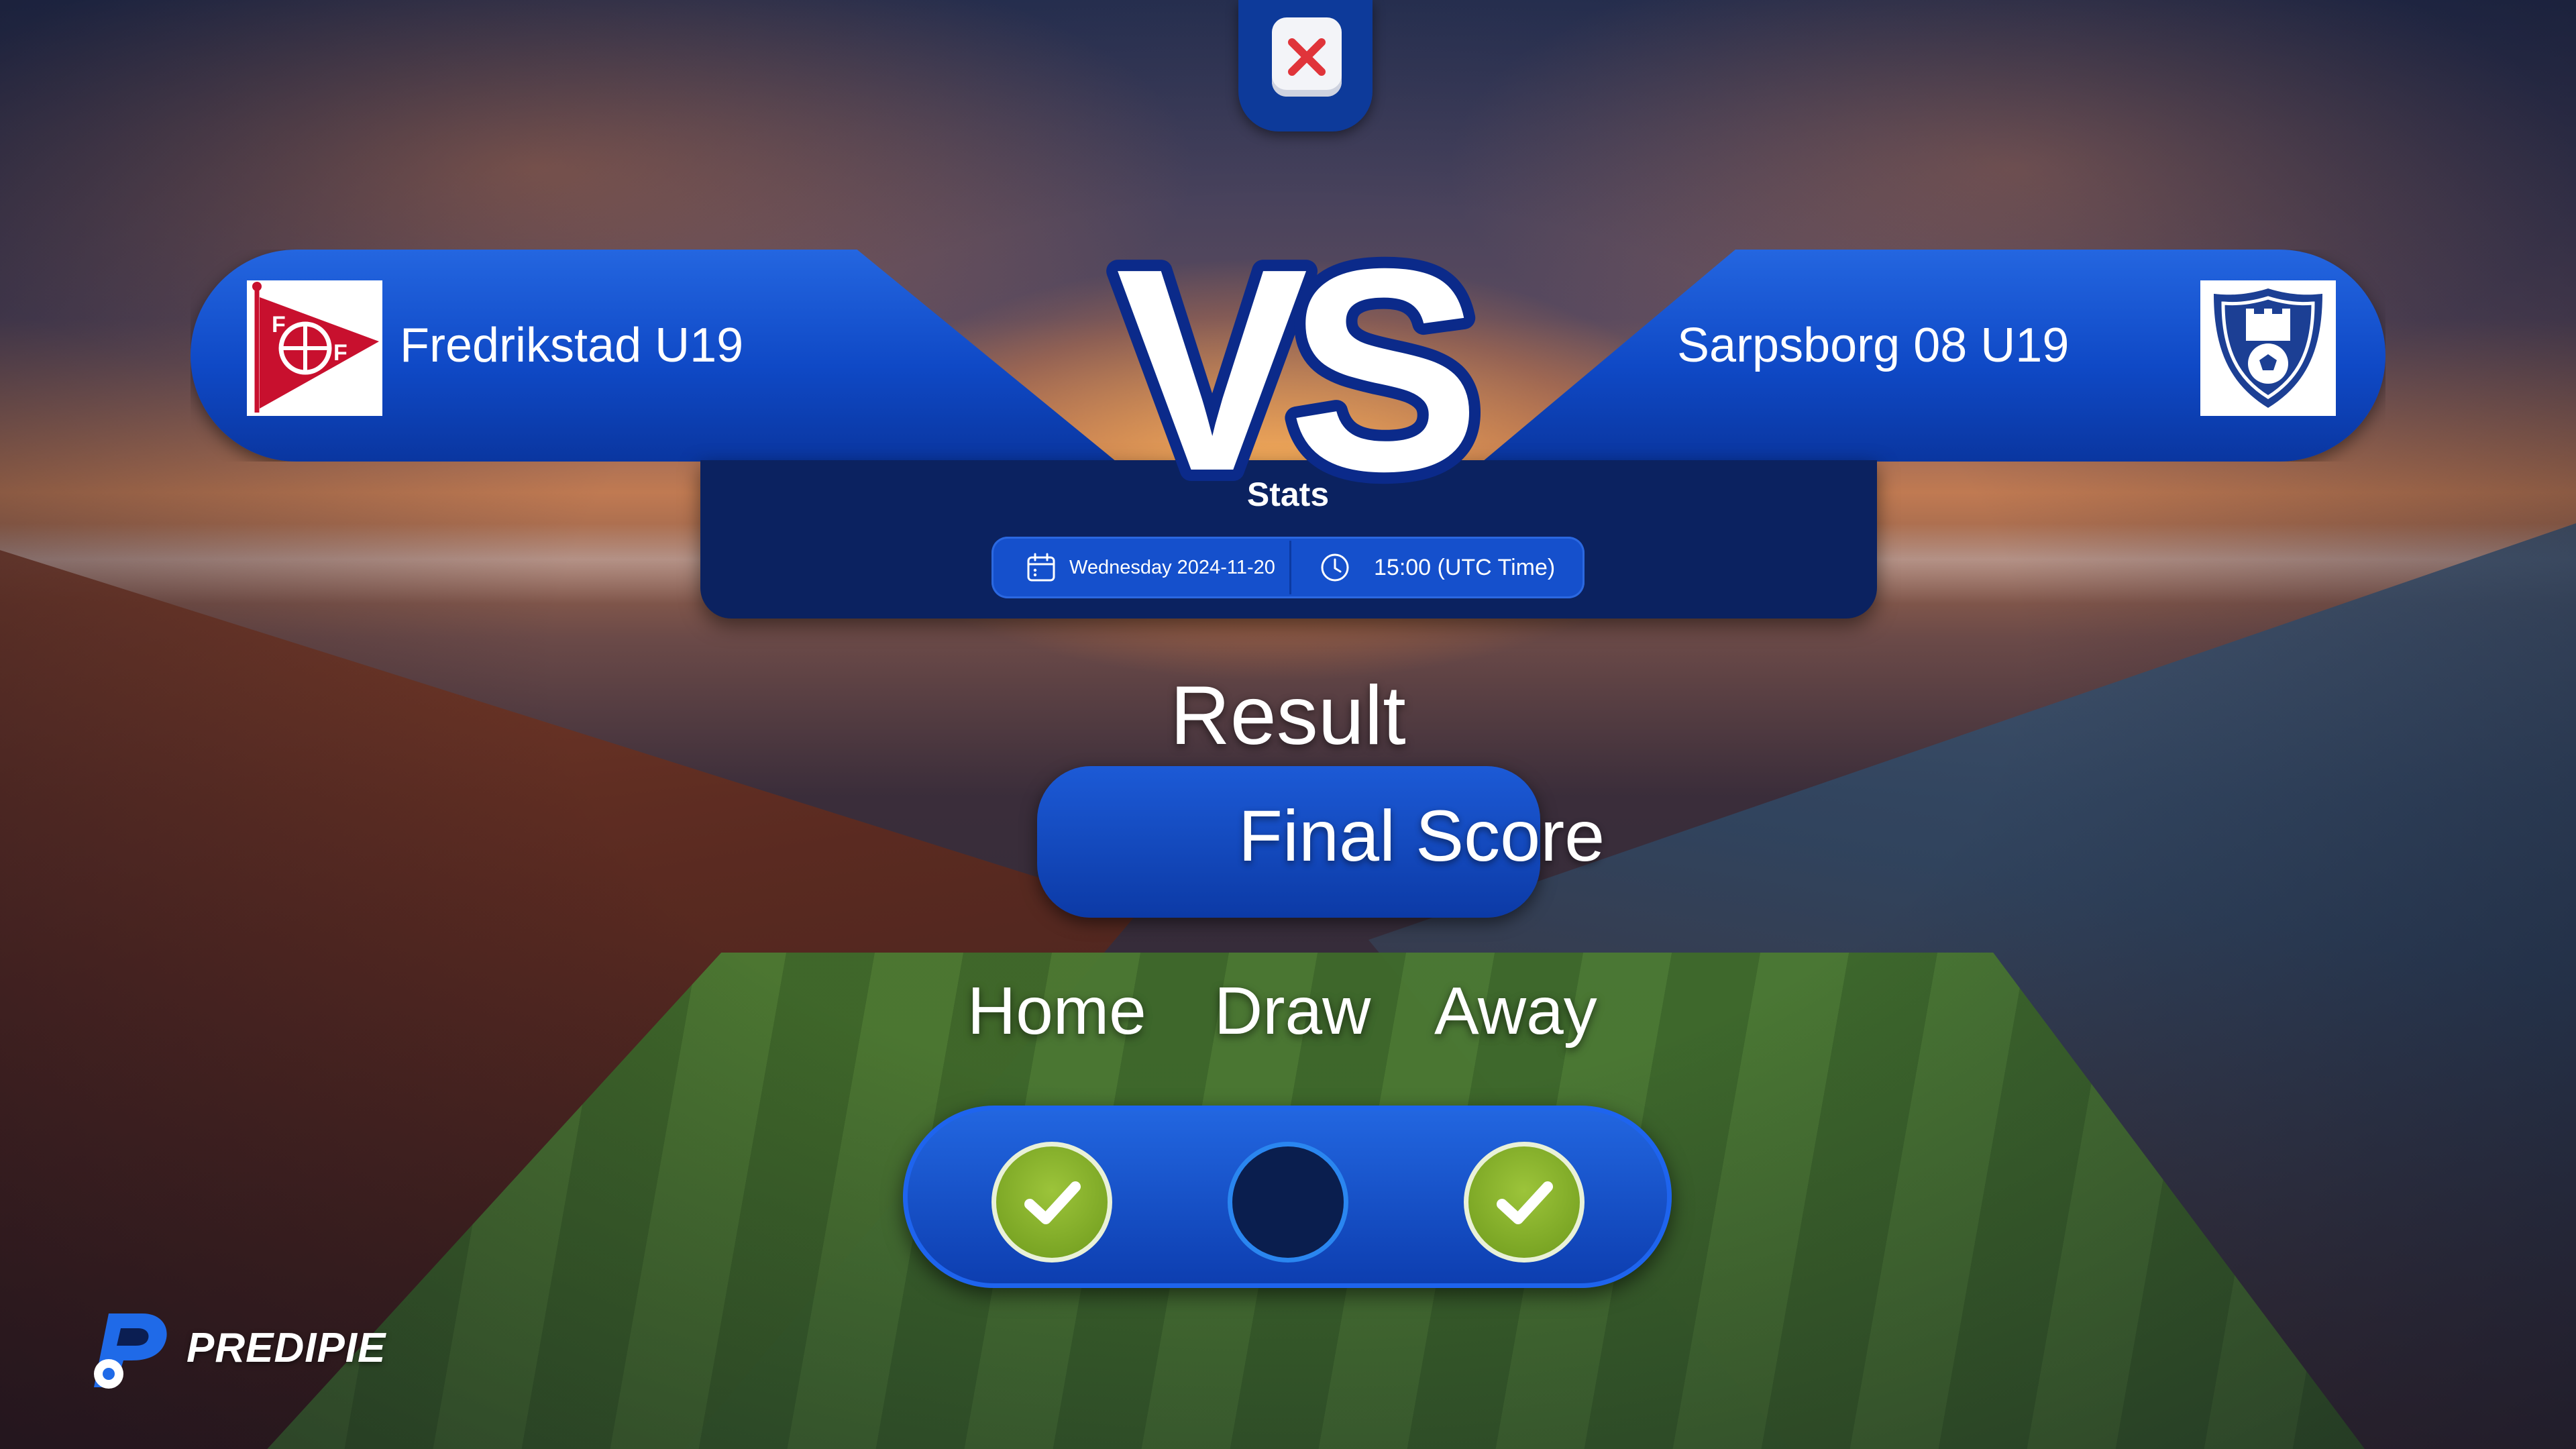 The image size is (2576, 1449). I want to click on outcome-home-indicator, so click(1051, 1202).